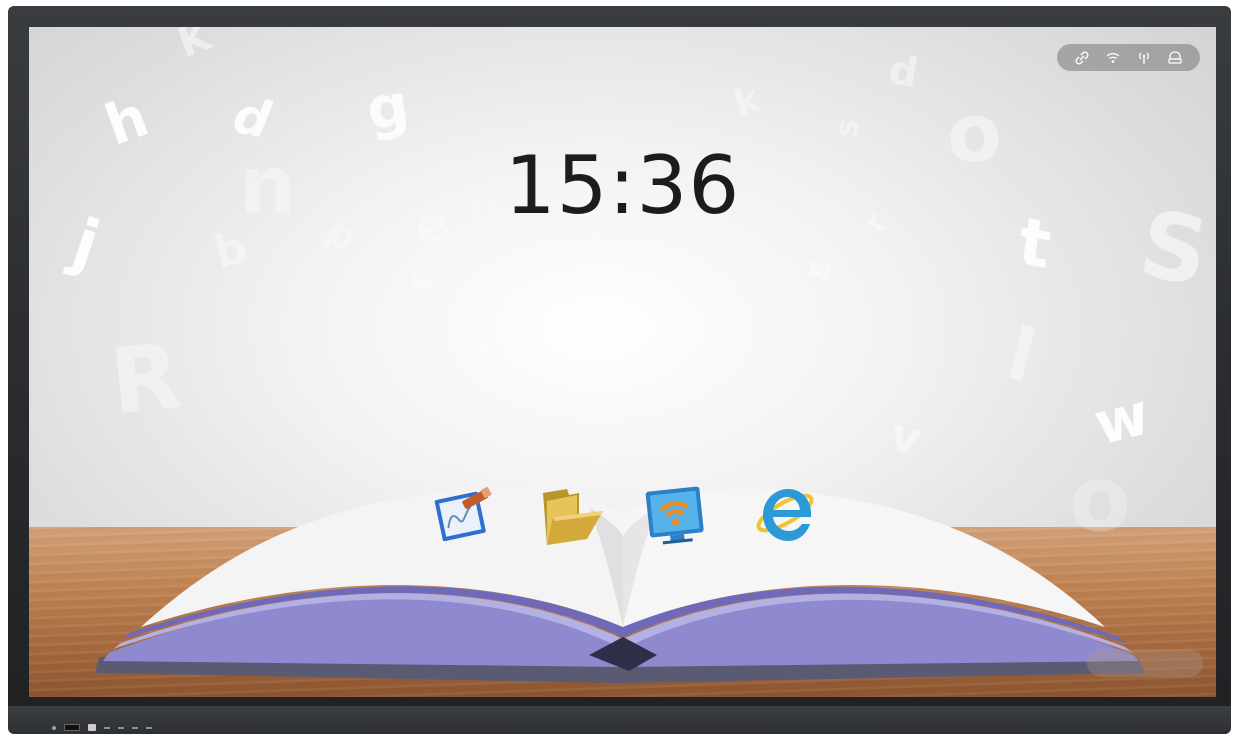 The width and height of the screenshot is (1239, 740). What do you see at coordinates (619, 720) in the screenshot?
I see `bezel-bottom-strip` at bounding box center [619, 720].